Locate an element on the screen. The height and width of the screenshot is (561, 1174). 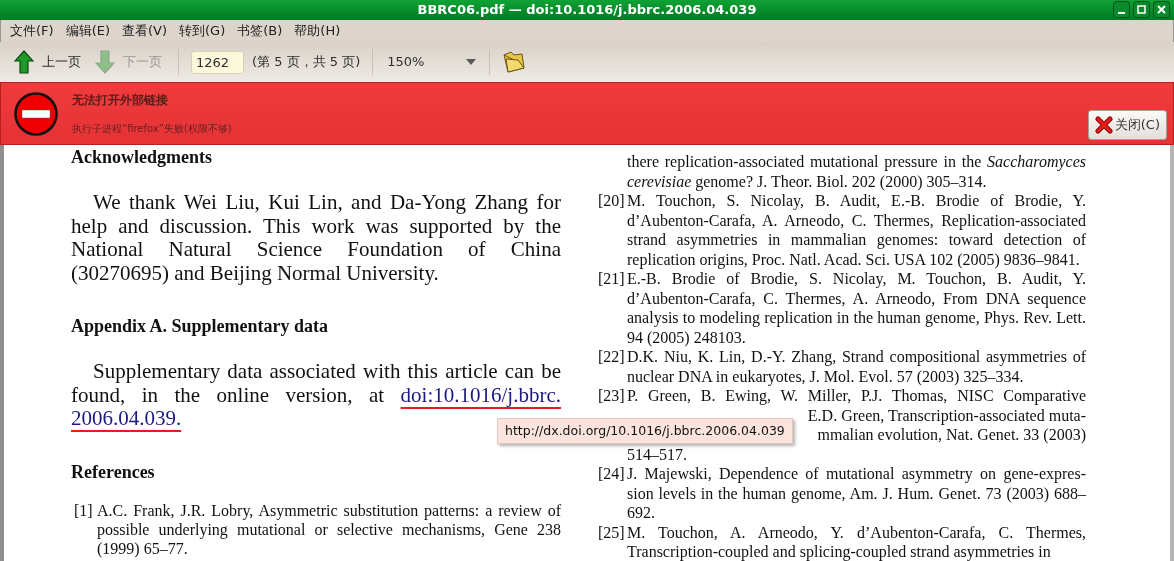
menu-item: 书签(B) is located at coordinates (260, 31).